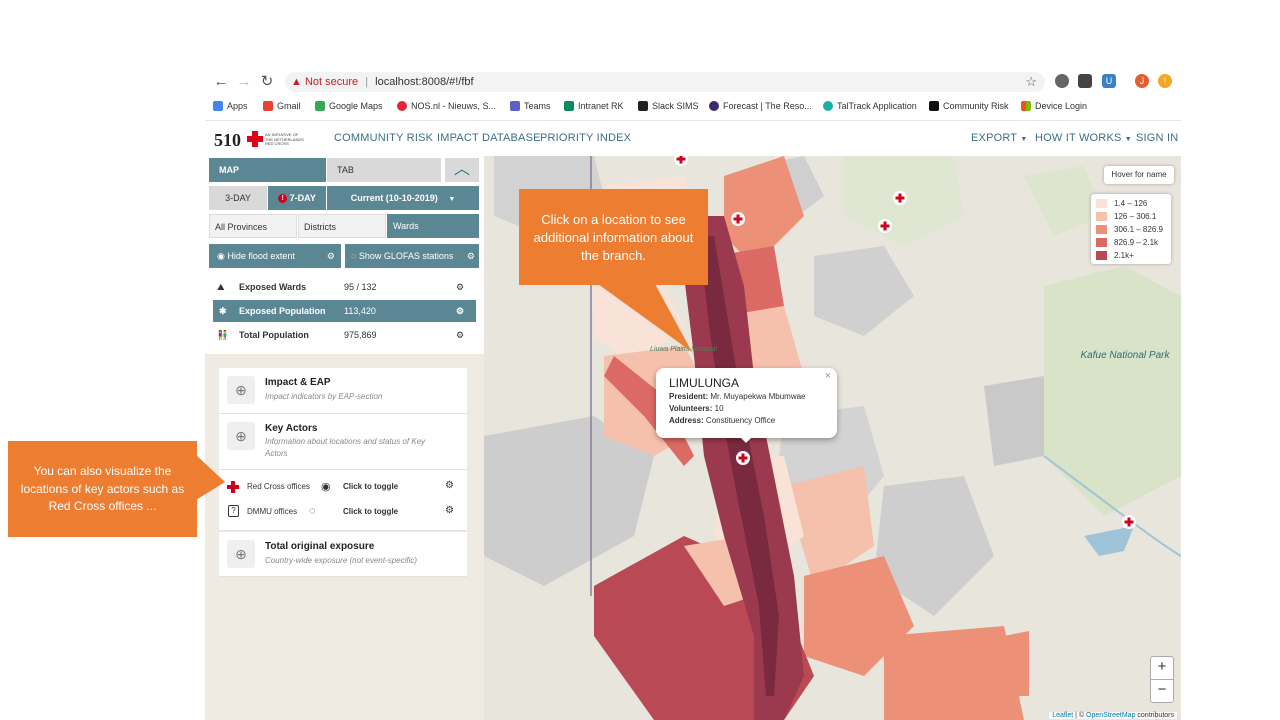 Image resolution: width=1280 pixels, height=720 pixels. What do you see at coordinates (444, 392) in the screenshot?
I see `callout-pointers` at bounding box center [444, 392].